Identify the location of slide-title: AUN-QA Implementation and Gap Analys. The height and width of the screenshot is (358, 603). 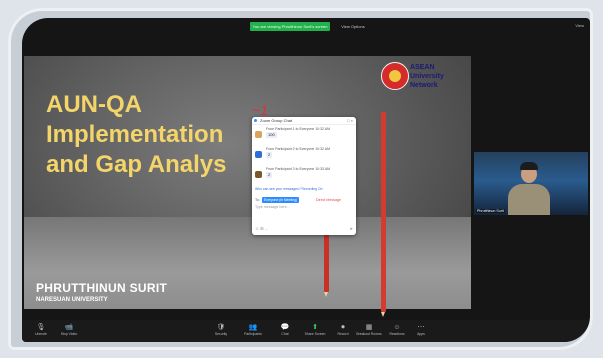
(166, 135).